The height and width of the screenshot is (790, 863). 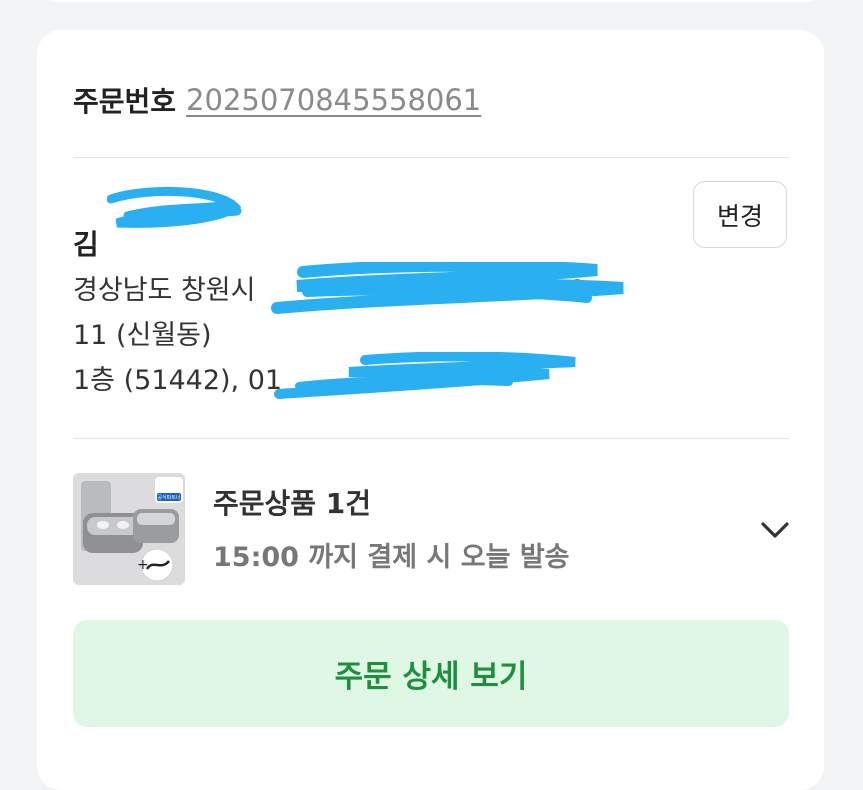 I want to click on product-image: + 공식파트너, so click(x=129, y=529).